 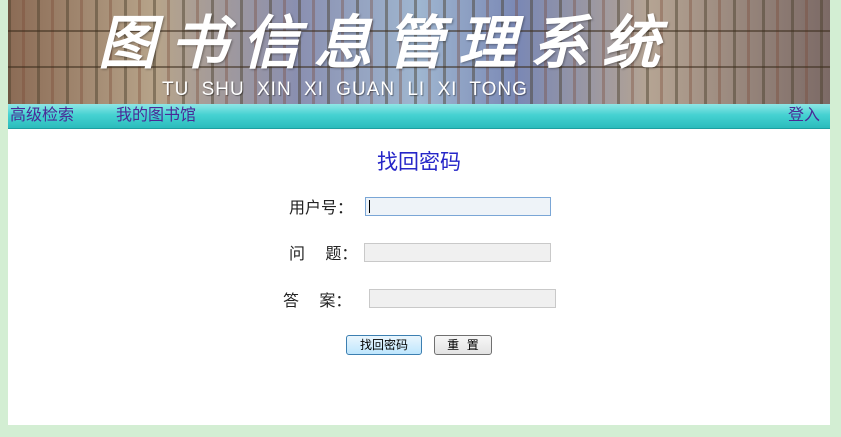 I want to click on reset-button: 重 置, so click(x=463, y=345).